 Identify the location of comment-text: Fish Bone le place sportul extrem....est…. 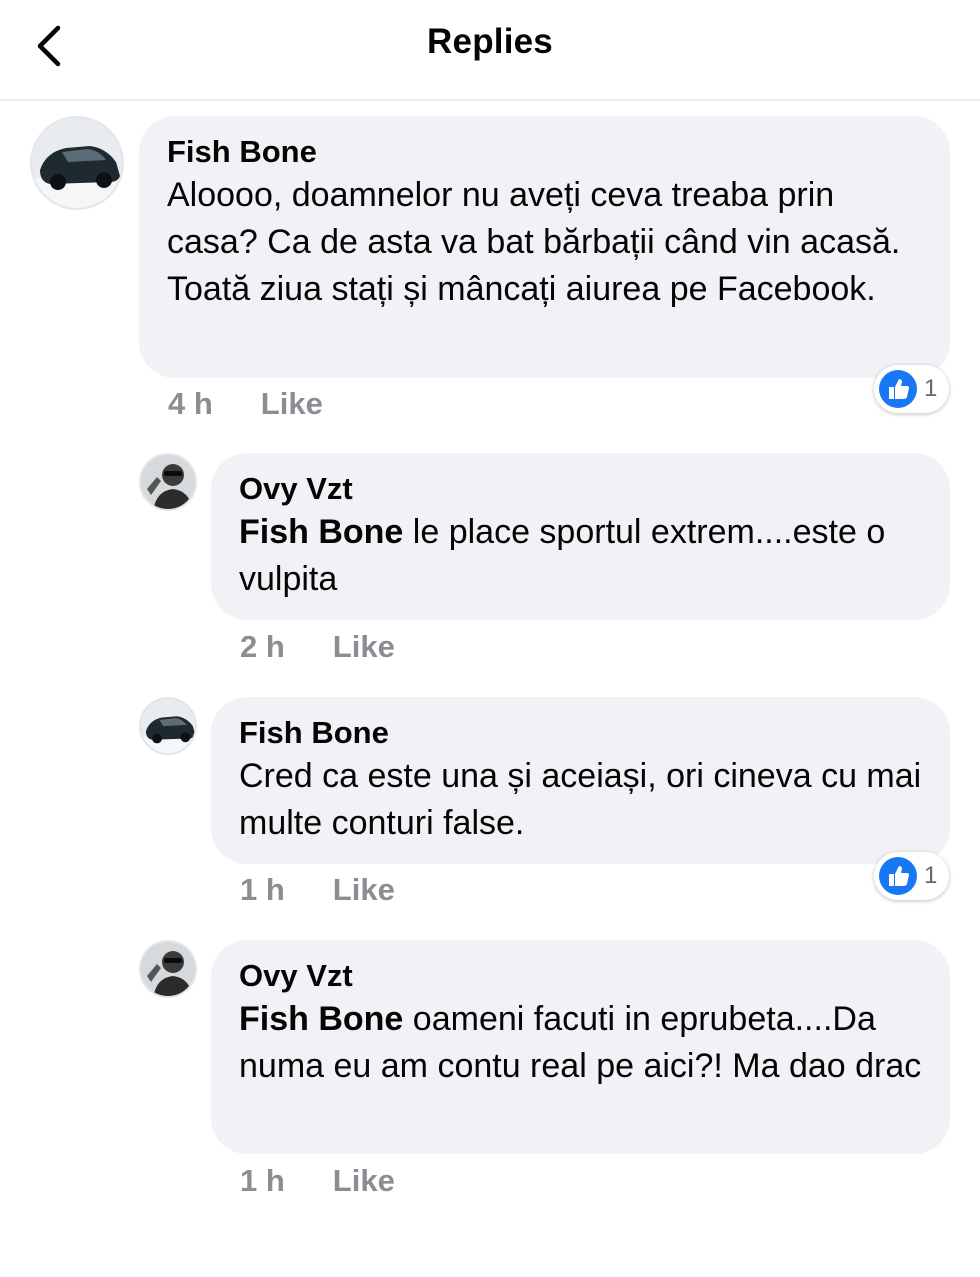
(580, 556).